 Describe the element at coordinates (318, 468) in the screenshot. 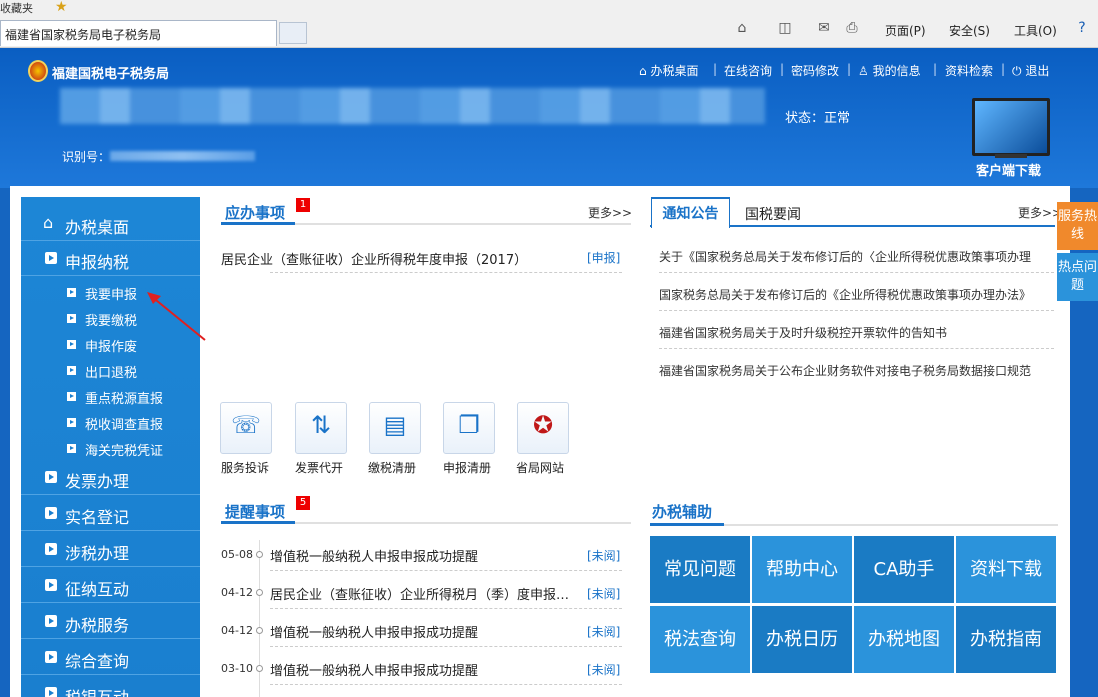

I see `invoice-issue-label: 发票代开` at that location.